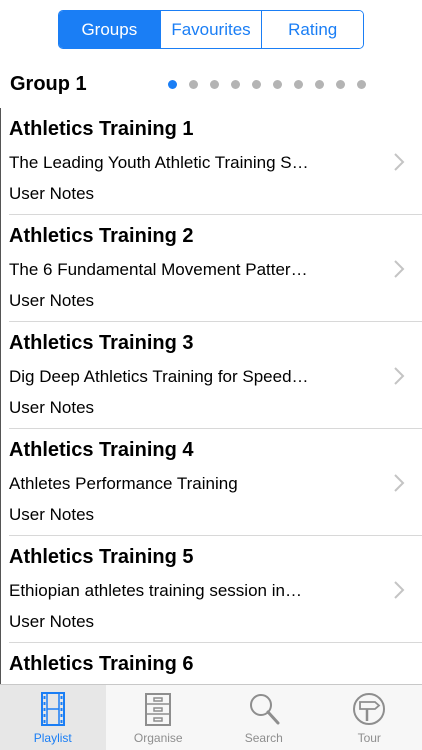  What do you see at coordinates (263, 738) in the screenshot?
I see `tab-label: Search` at bounding box center [263, 738].